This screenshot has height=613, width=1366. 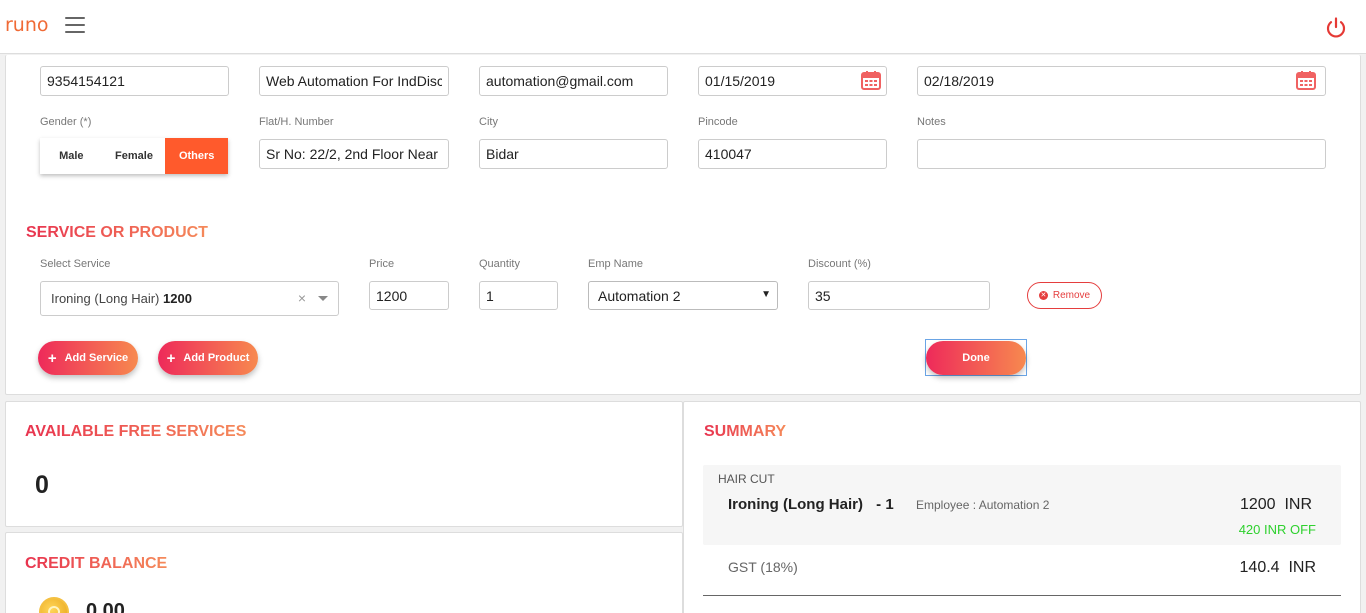 What do you see at coordinates (1363, 334) in the screenshot?
I see `page-scrollbar` at bounding box center [1363, 334].